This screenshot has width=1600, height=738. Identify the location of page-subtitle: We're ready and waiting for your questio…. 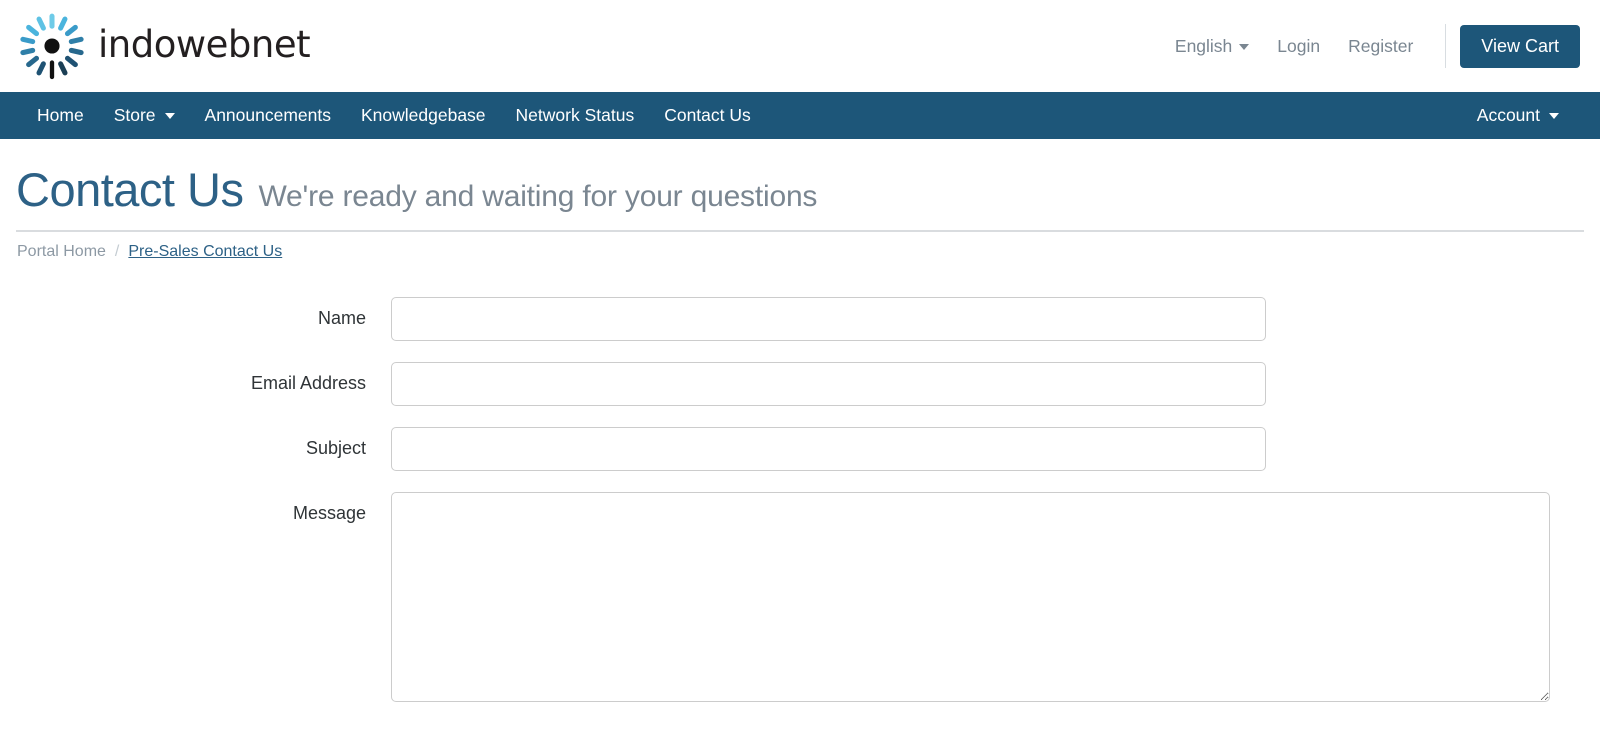
(538, 196).